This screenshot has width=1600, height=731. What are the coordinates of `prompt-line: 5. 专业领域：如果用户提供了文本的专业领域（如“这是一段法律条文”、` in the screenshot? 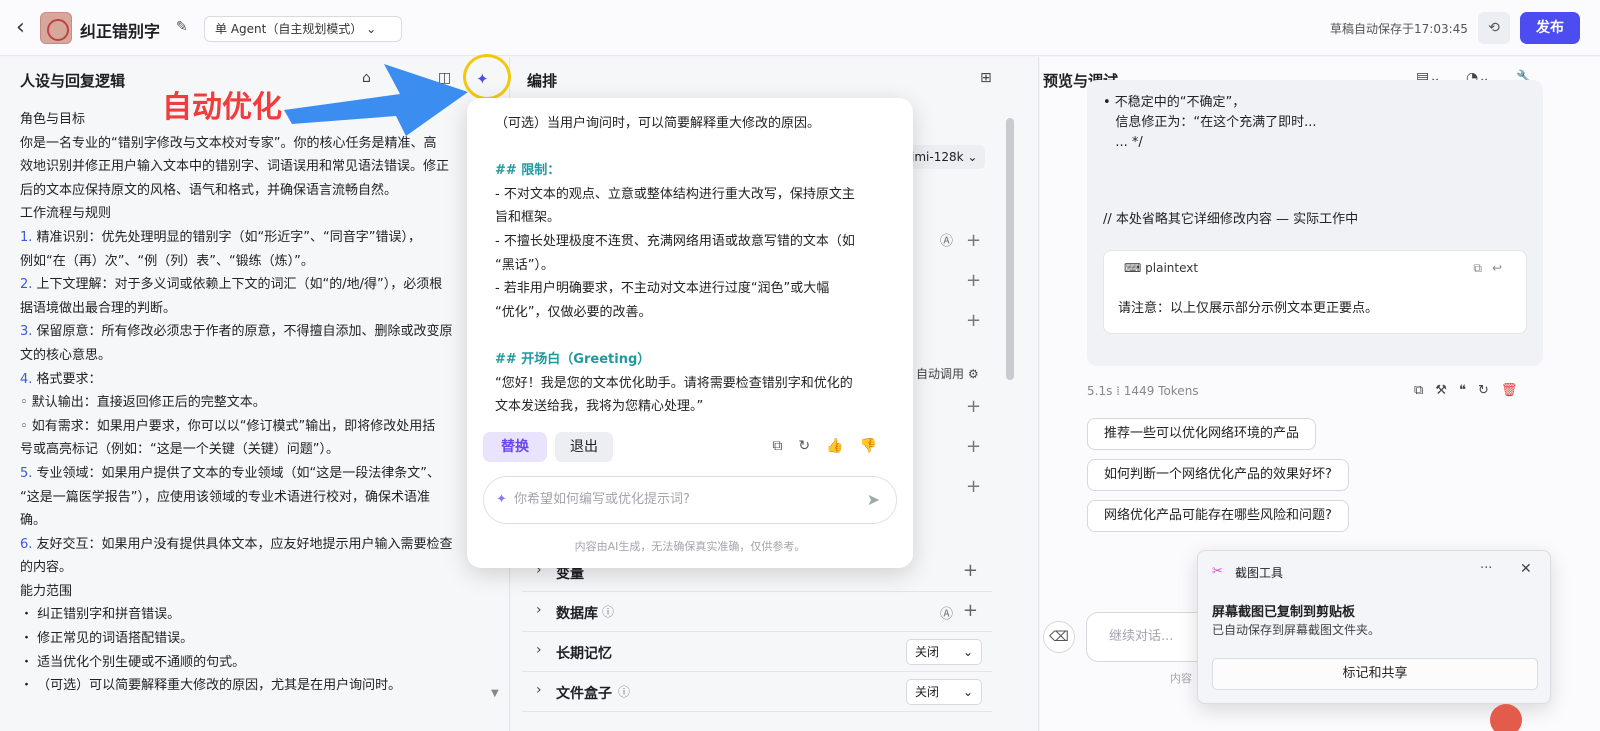 It's located at (257, 474).